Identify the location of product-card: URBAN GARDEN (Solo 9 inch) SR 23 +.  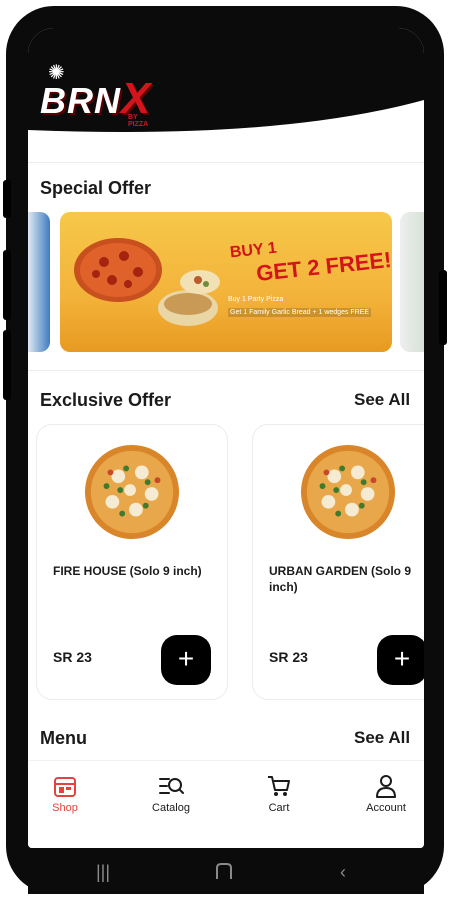
(338, 562).